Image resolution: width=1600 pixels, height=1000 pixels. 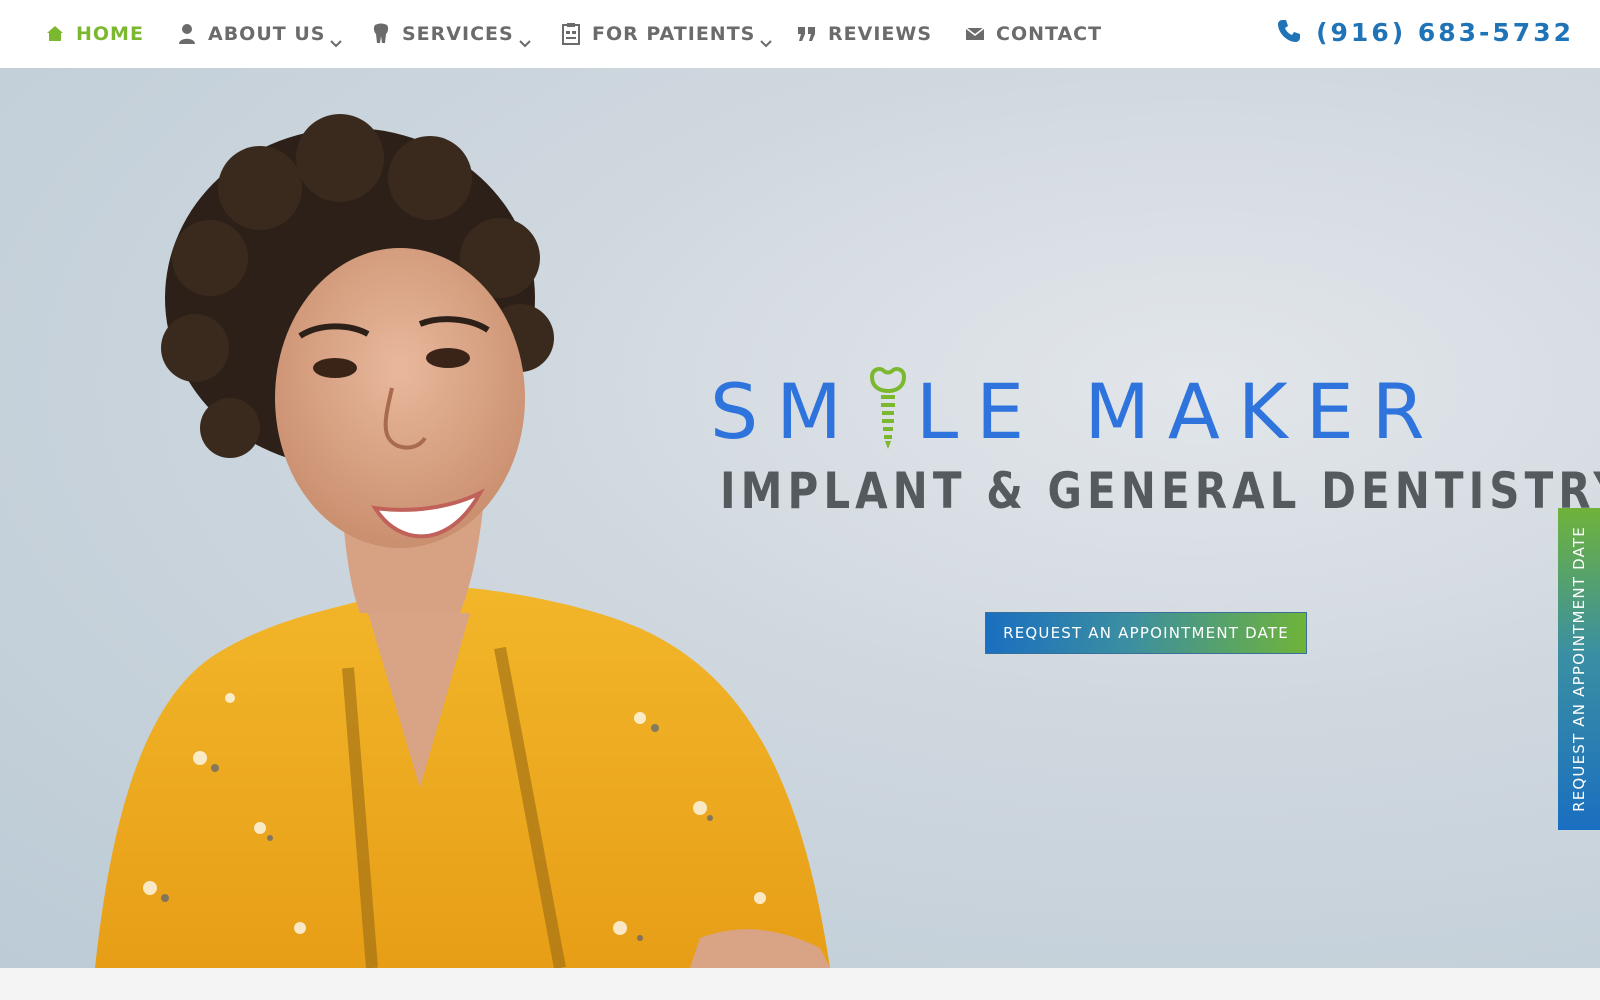 I want to click on nav-about-us-label: ABOUT US, so click(x=267, y=34).